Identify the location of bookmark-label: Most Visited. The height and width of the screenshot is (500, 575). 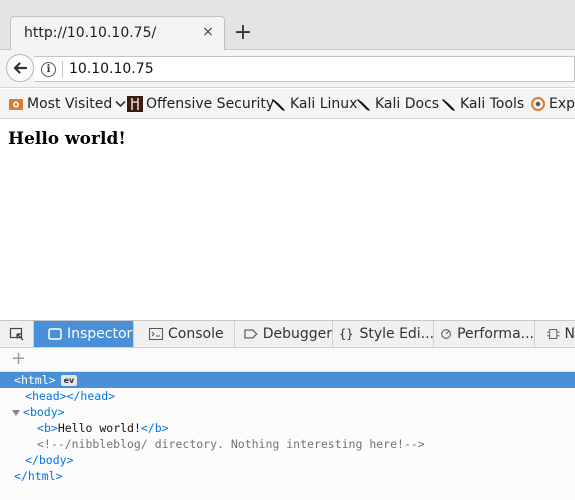
(70, 104).